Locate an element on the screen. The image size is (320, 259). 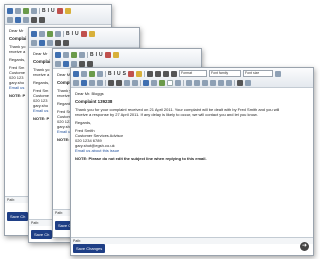
align-center-icon is located at coordinates (157, 73).